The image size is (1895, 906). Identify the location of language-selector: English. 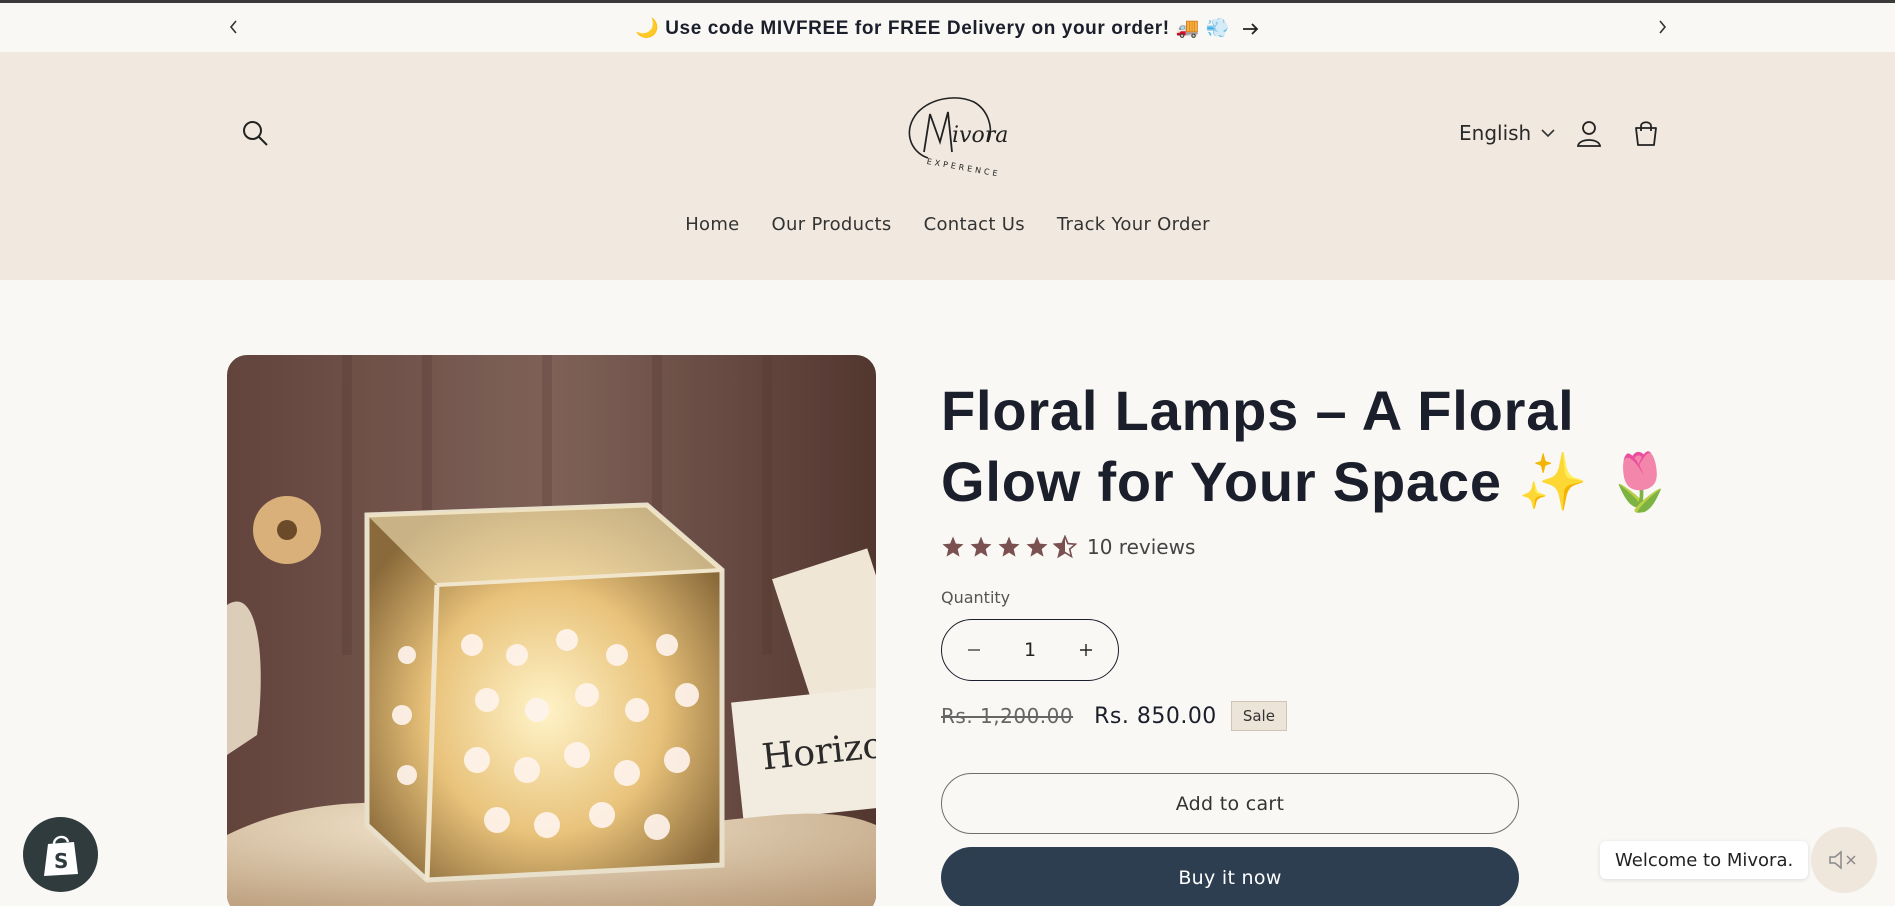
(1507, 133).